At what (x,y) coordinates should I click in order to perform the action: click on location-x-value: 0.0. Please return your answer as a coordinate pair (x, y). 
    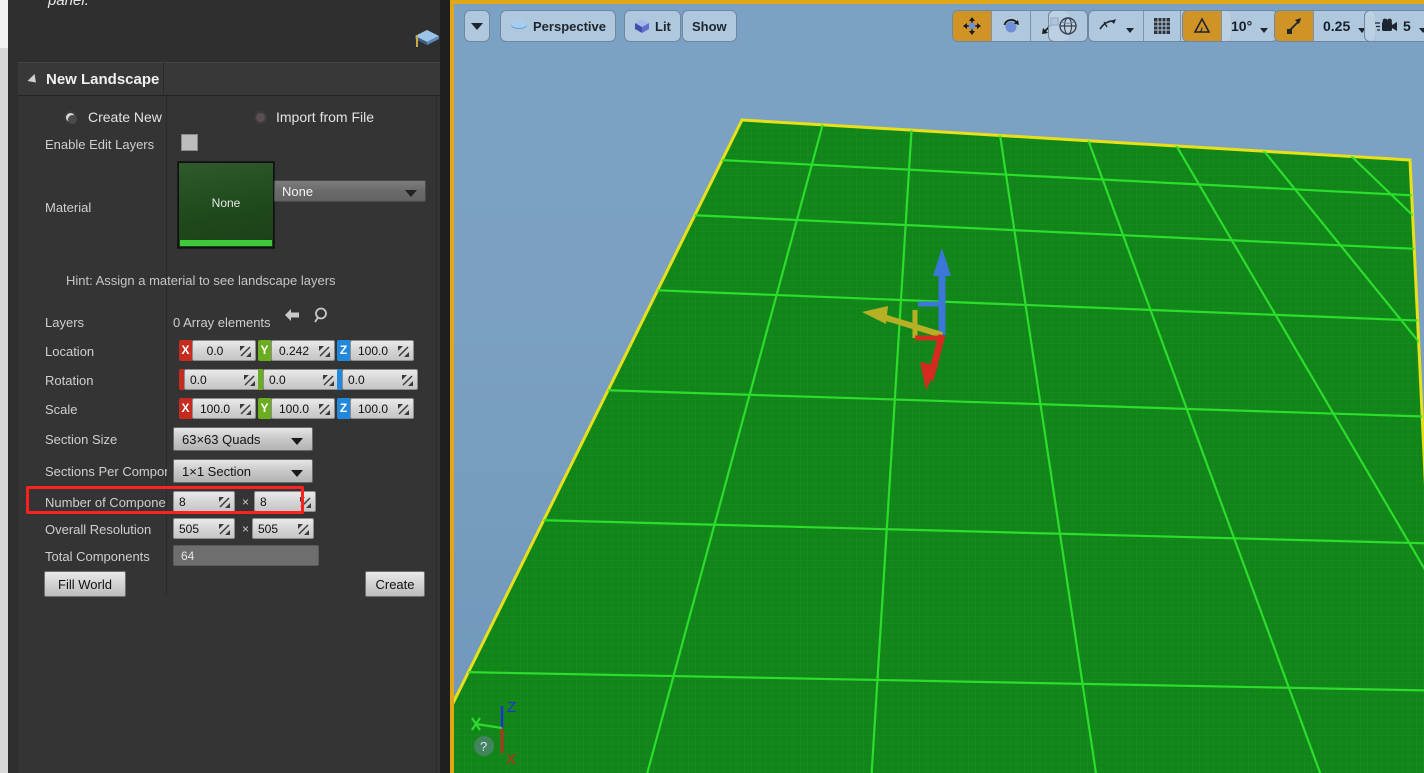
    Looking at the image, I should click on (215, 351).